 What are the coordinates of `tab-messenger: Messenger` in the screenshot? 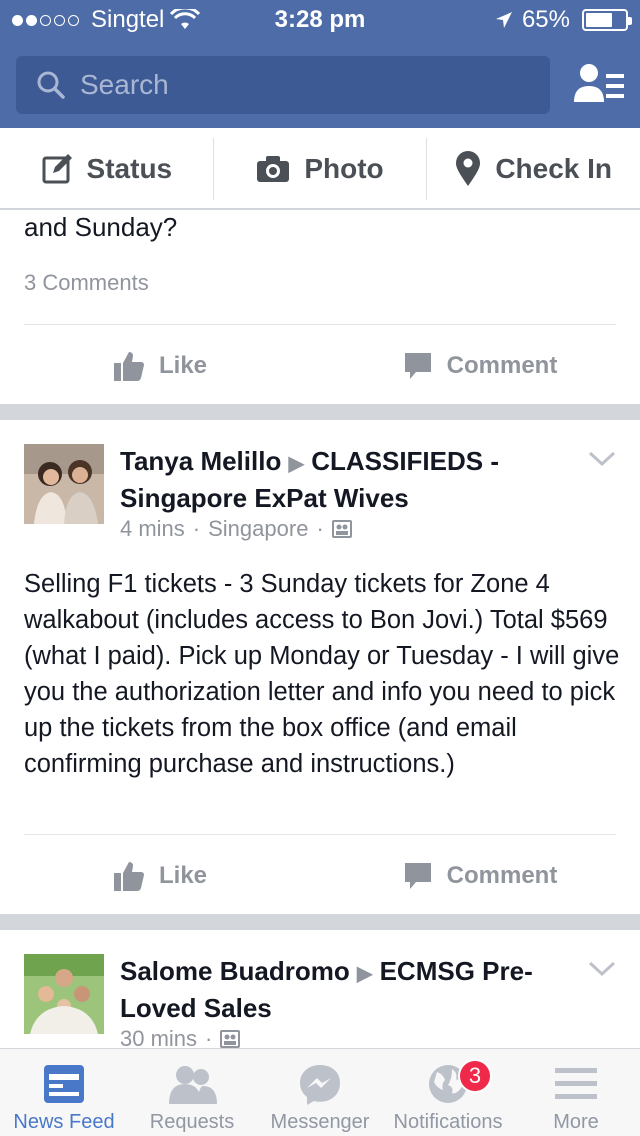 It's located at (320, 1092).